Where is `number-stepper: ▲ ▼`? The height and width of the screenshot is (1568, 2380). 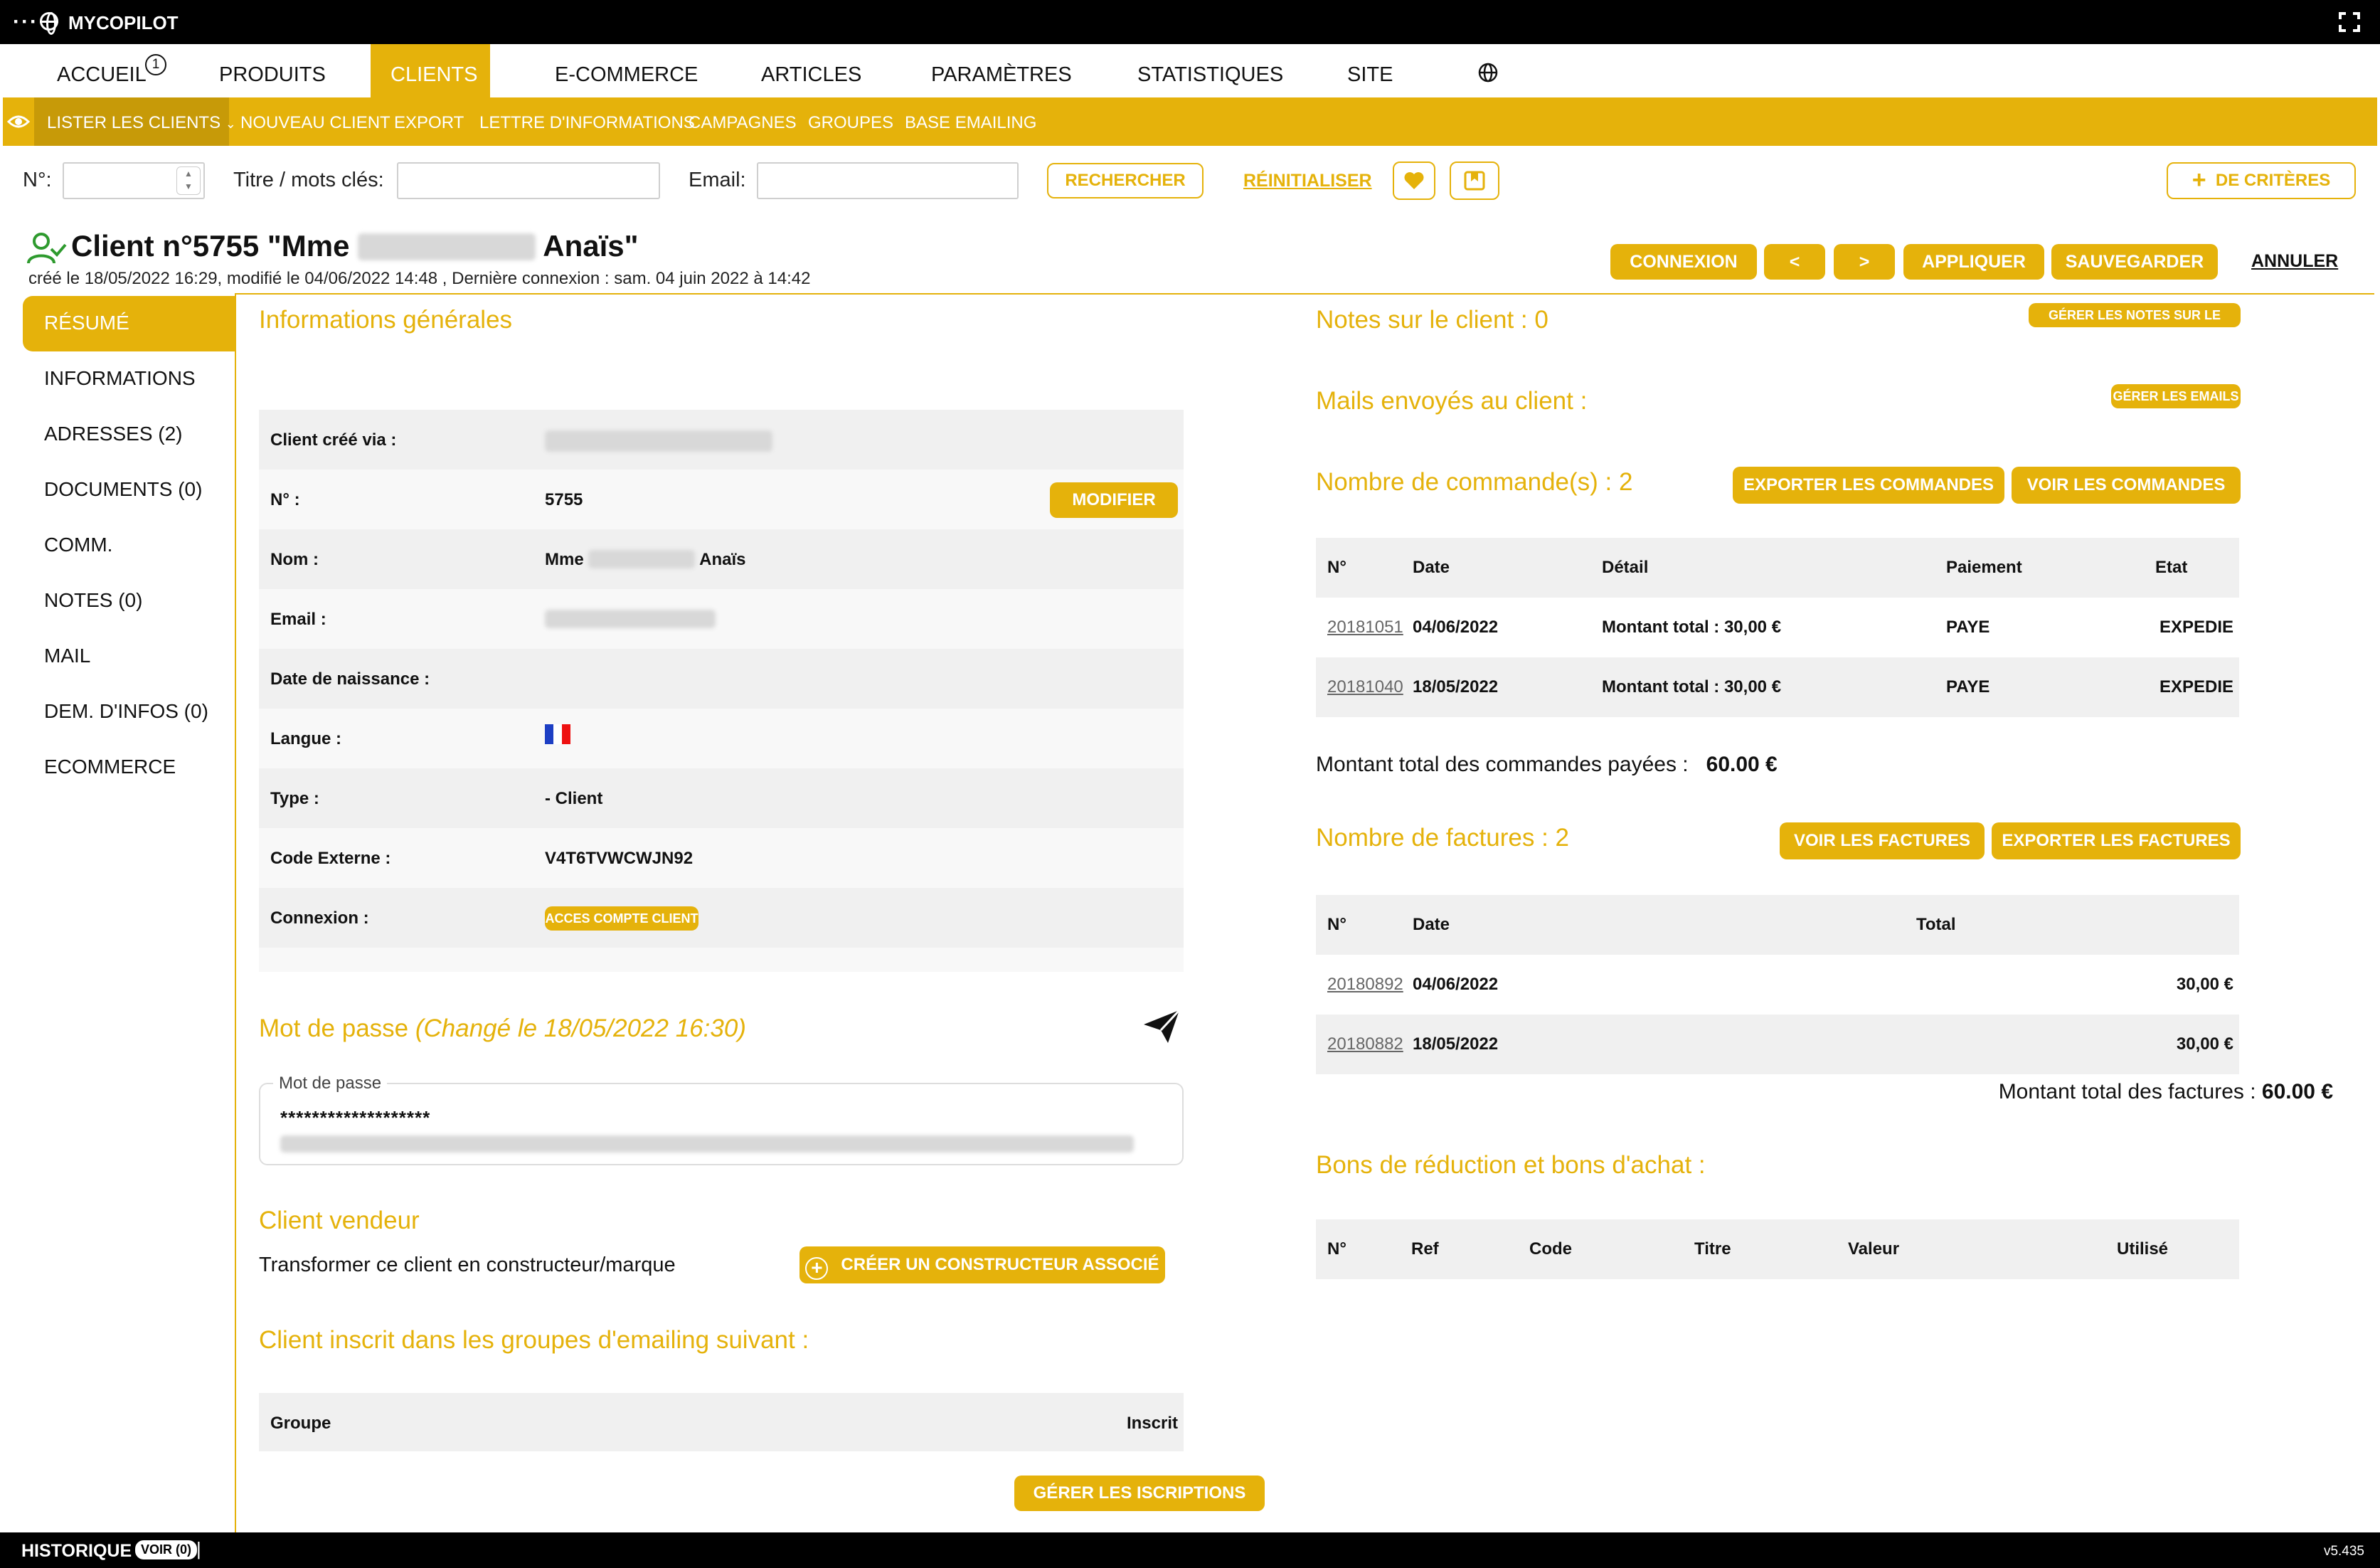
number-stepper: ▲ ▼ is located at coordinates (188, 180).